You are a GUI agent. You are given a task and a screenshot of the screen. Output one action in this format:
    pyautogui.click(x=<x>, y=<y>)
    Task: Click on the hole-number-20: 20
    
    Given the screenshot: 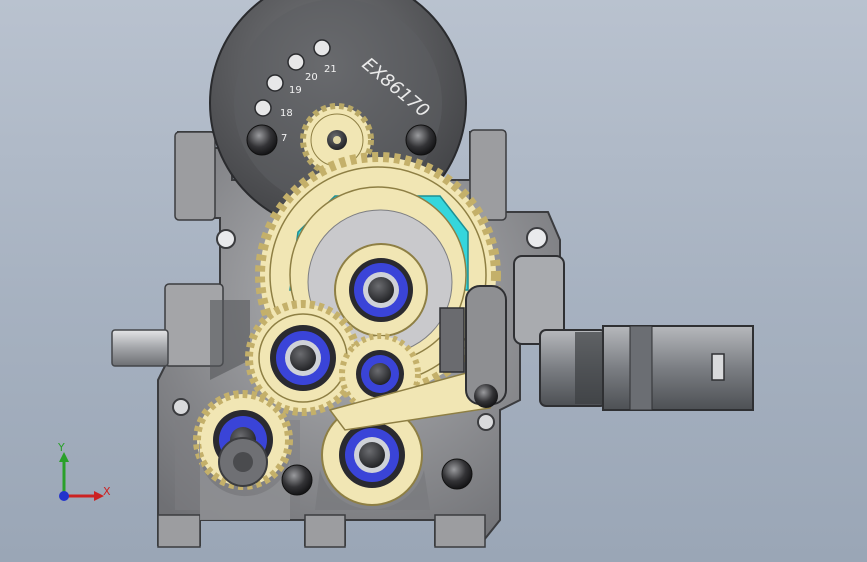 What is the action you would take?
    pyautogui.click(x=311, y=77)
    